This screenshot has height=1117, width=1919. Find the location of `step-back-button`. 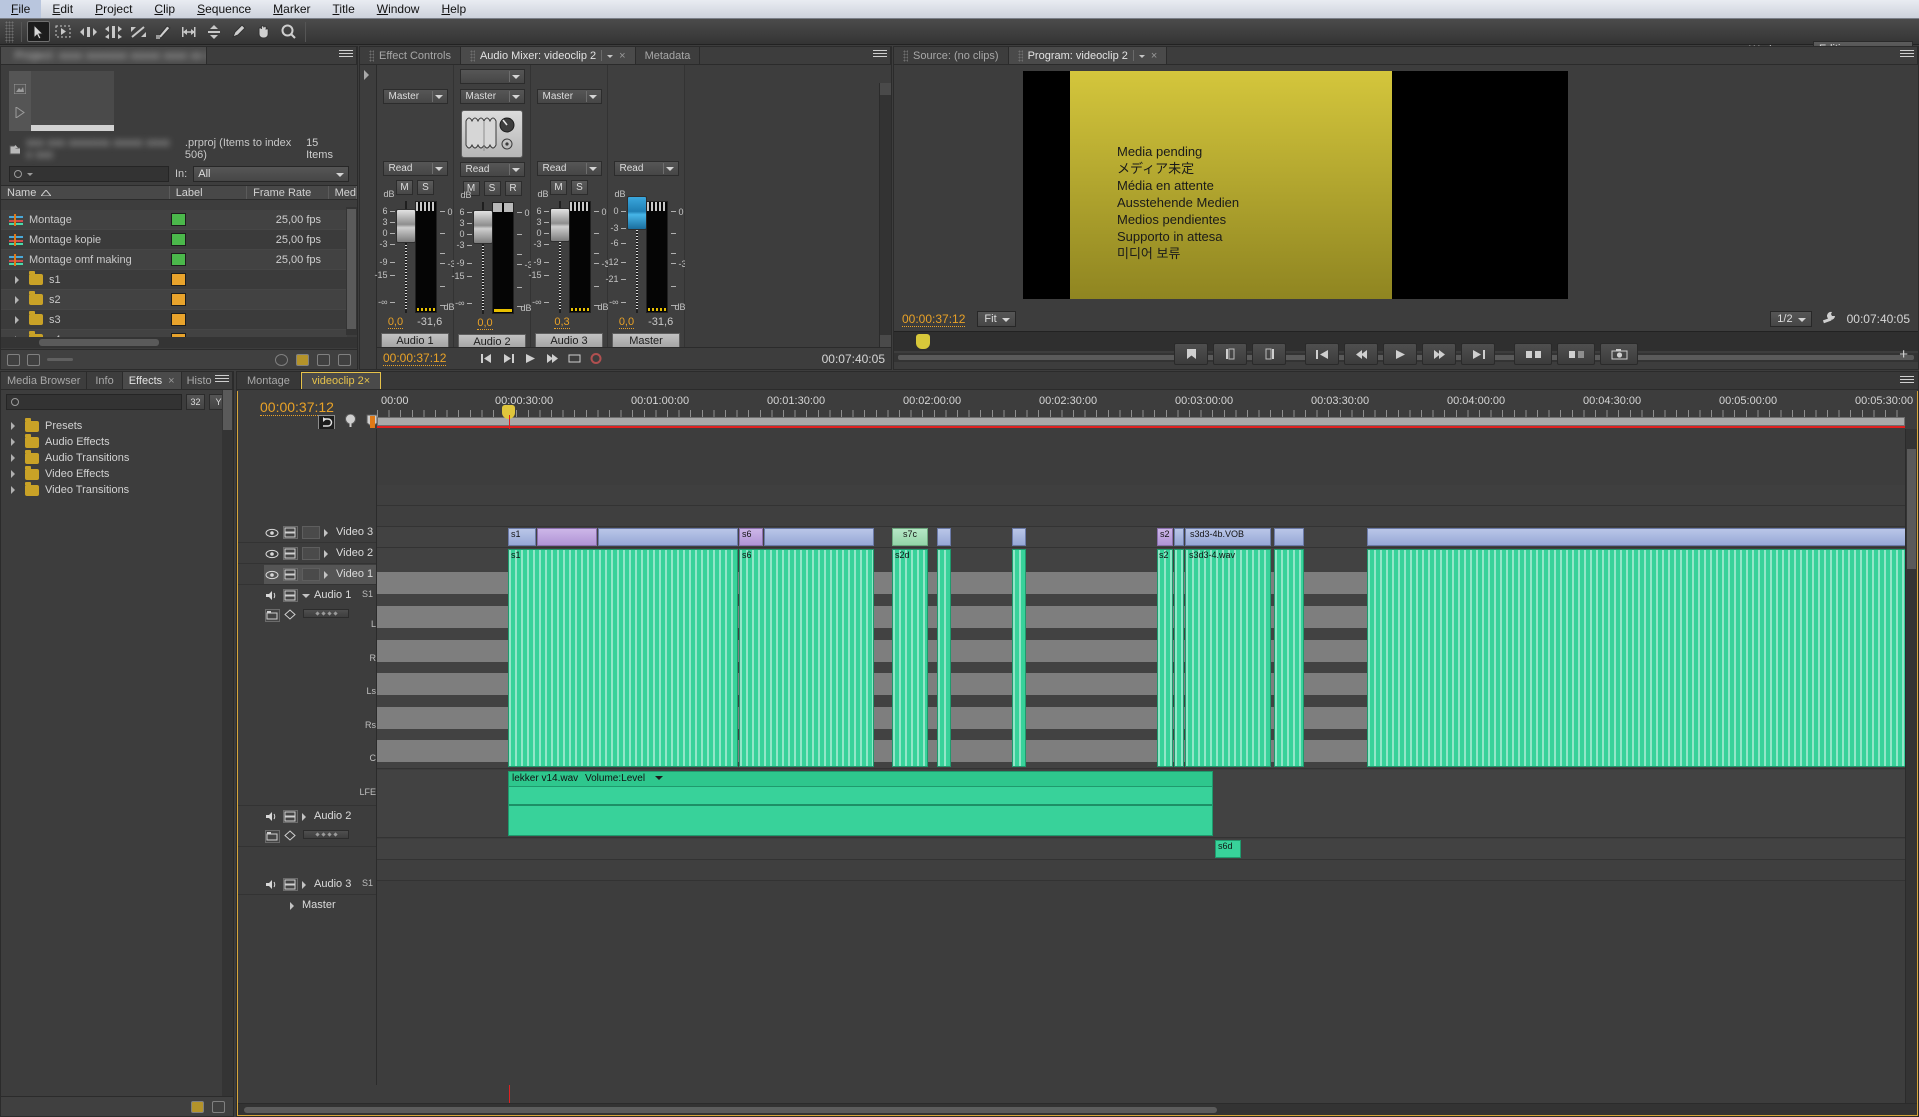

step-back-button is located at coordinates (1361, 354).